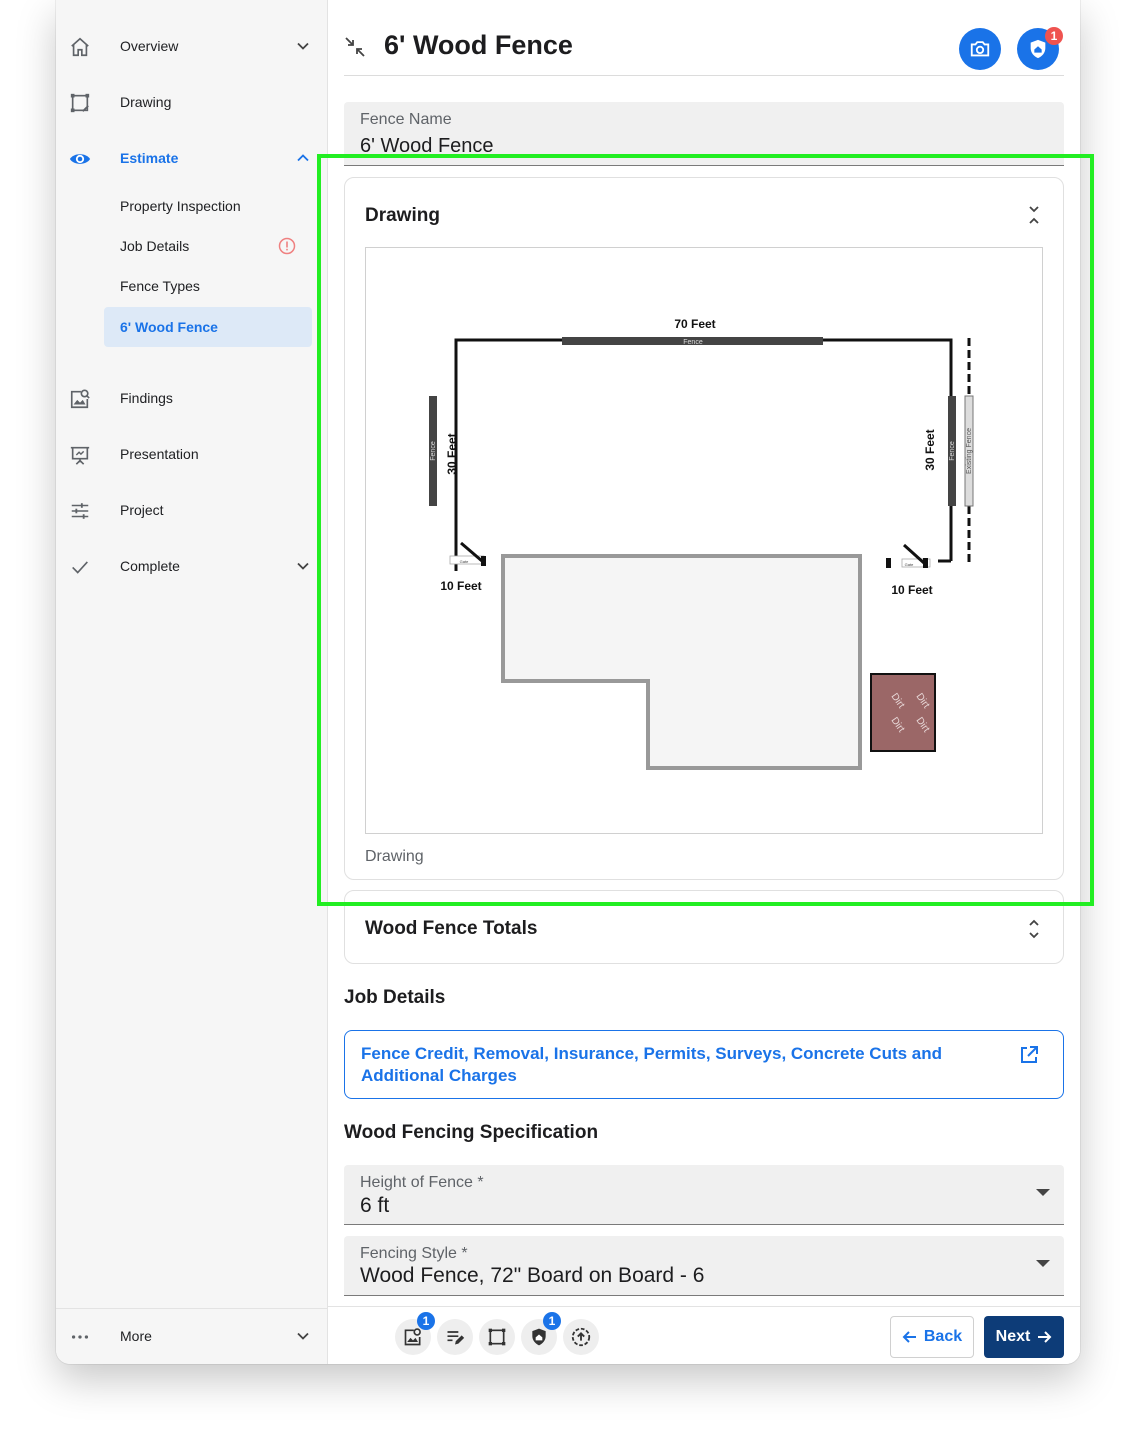  What do you see at coordinates (192, 158) in the screenshot?
I see `sidebar-item-estimate: Estimate` at bounding box center [192, 158].